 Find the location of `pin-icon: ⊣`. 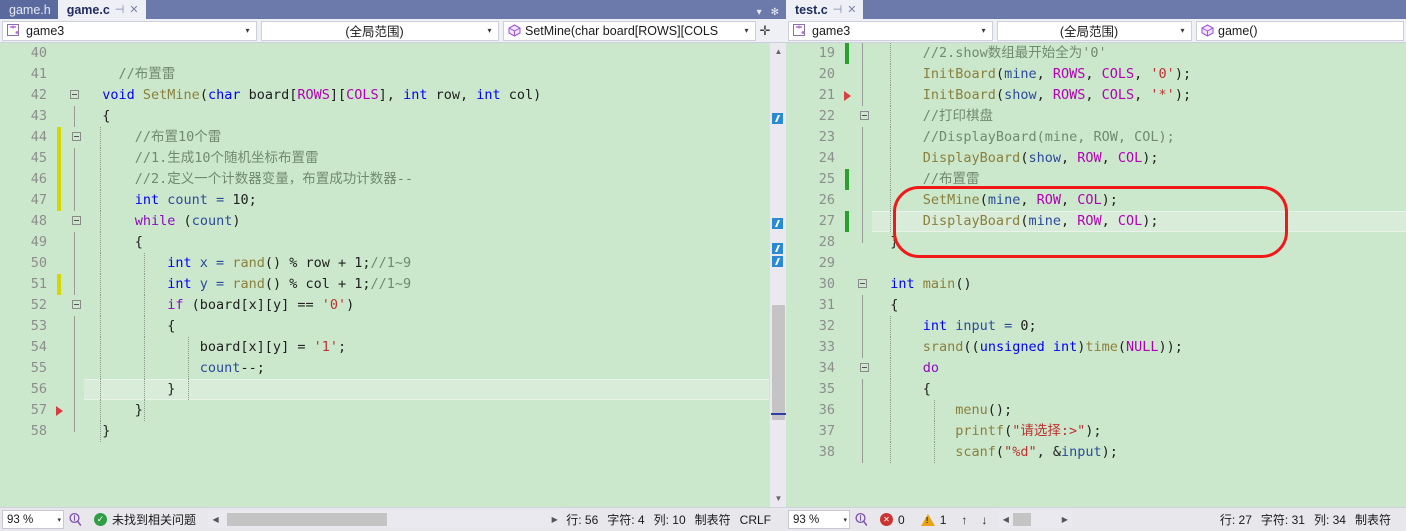

pin-icon: ⊣ is located at coordinates (838, 9).